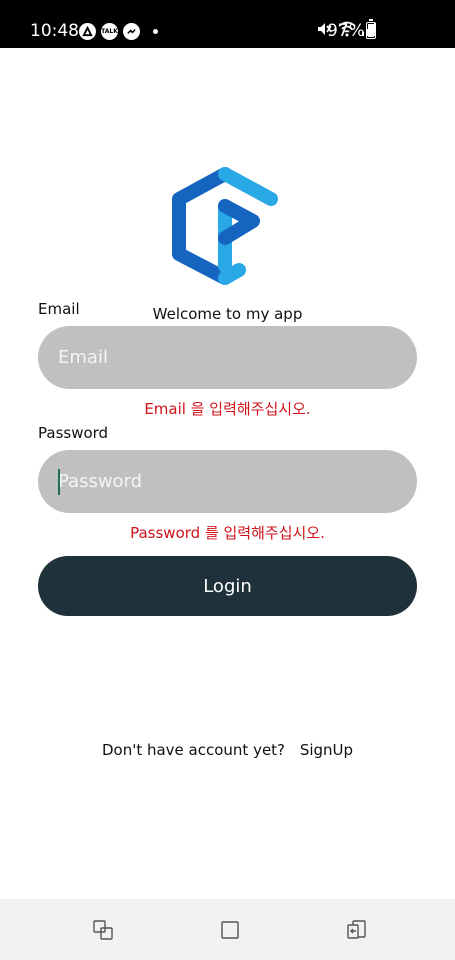 The height and width of the screenshot is (960, 455). I want to click on notification-icons: TALK, so click(118, 31).